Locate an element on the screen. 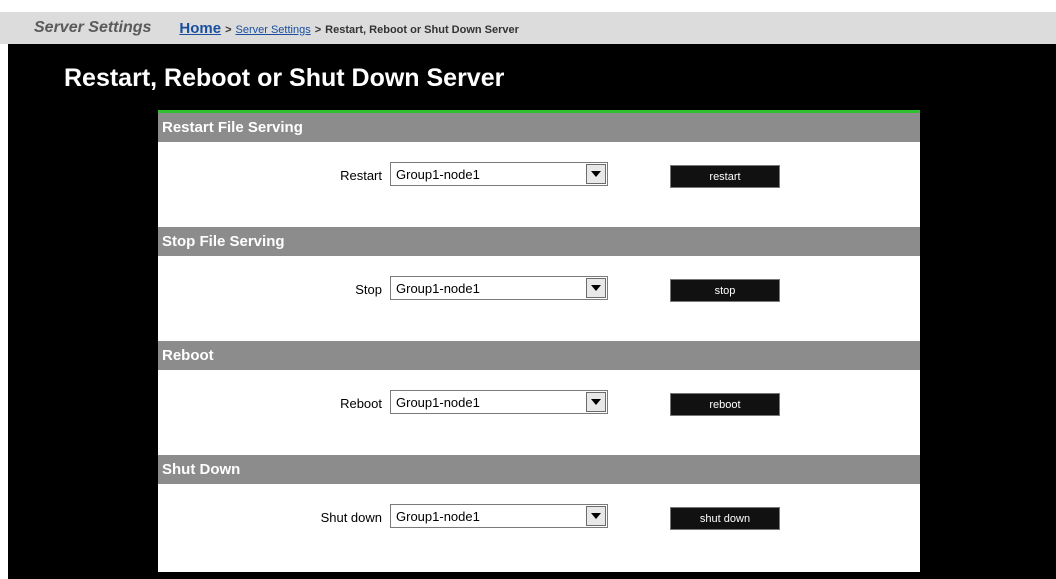  restart-node-select: Group1-node1 is located at coordinates (499, 174).